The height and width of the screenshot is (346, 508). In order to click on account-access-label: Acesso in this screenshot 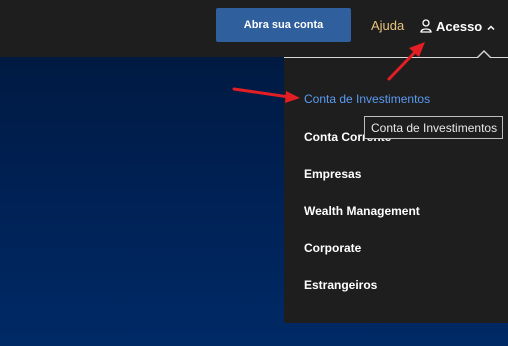, I will do `click(459, 26)`.